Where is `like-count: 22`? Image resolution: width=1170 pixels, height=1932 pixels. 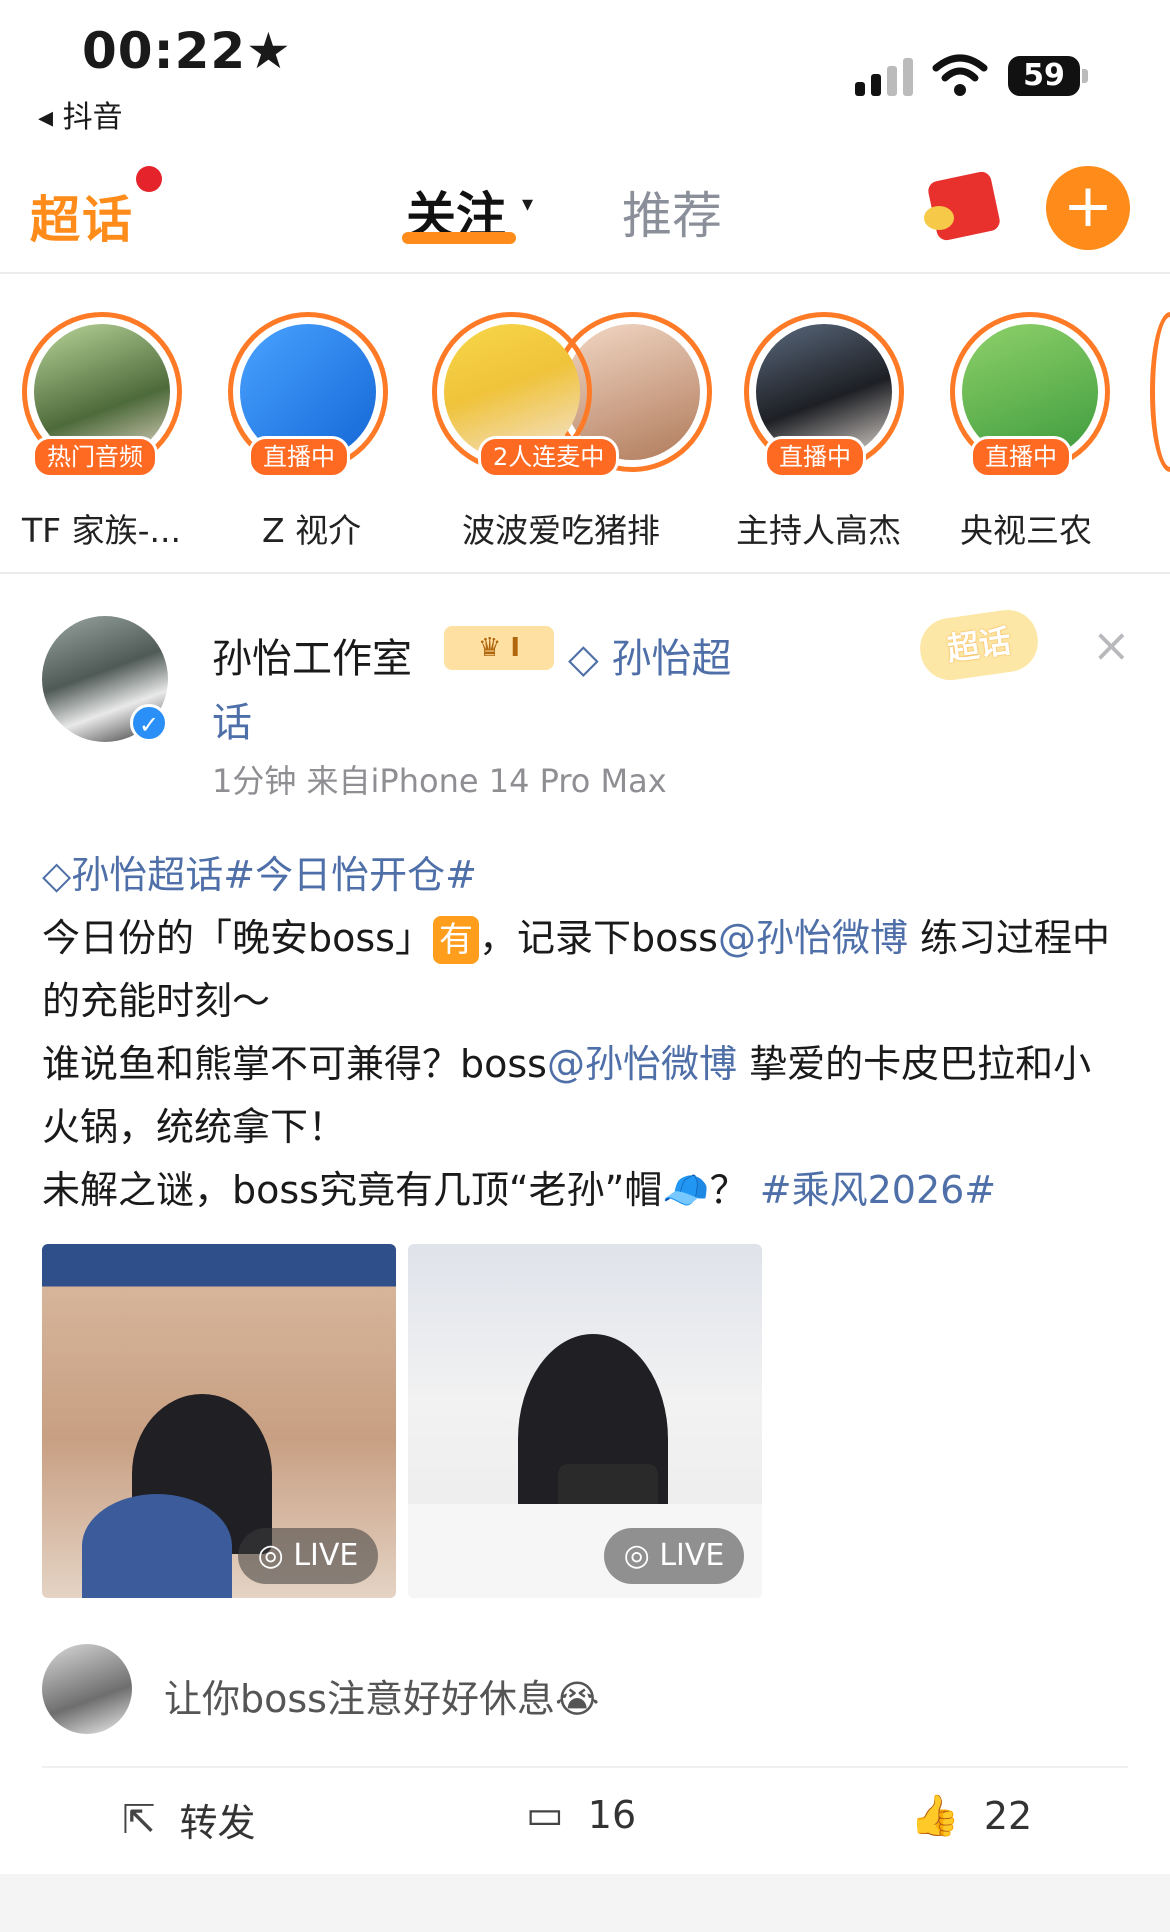 like-count: 22 is located at coordinates (1008, 1815).